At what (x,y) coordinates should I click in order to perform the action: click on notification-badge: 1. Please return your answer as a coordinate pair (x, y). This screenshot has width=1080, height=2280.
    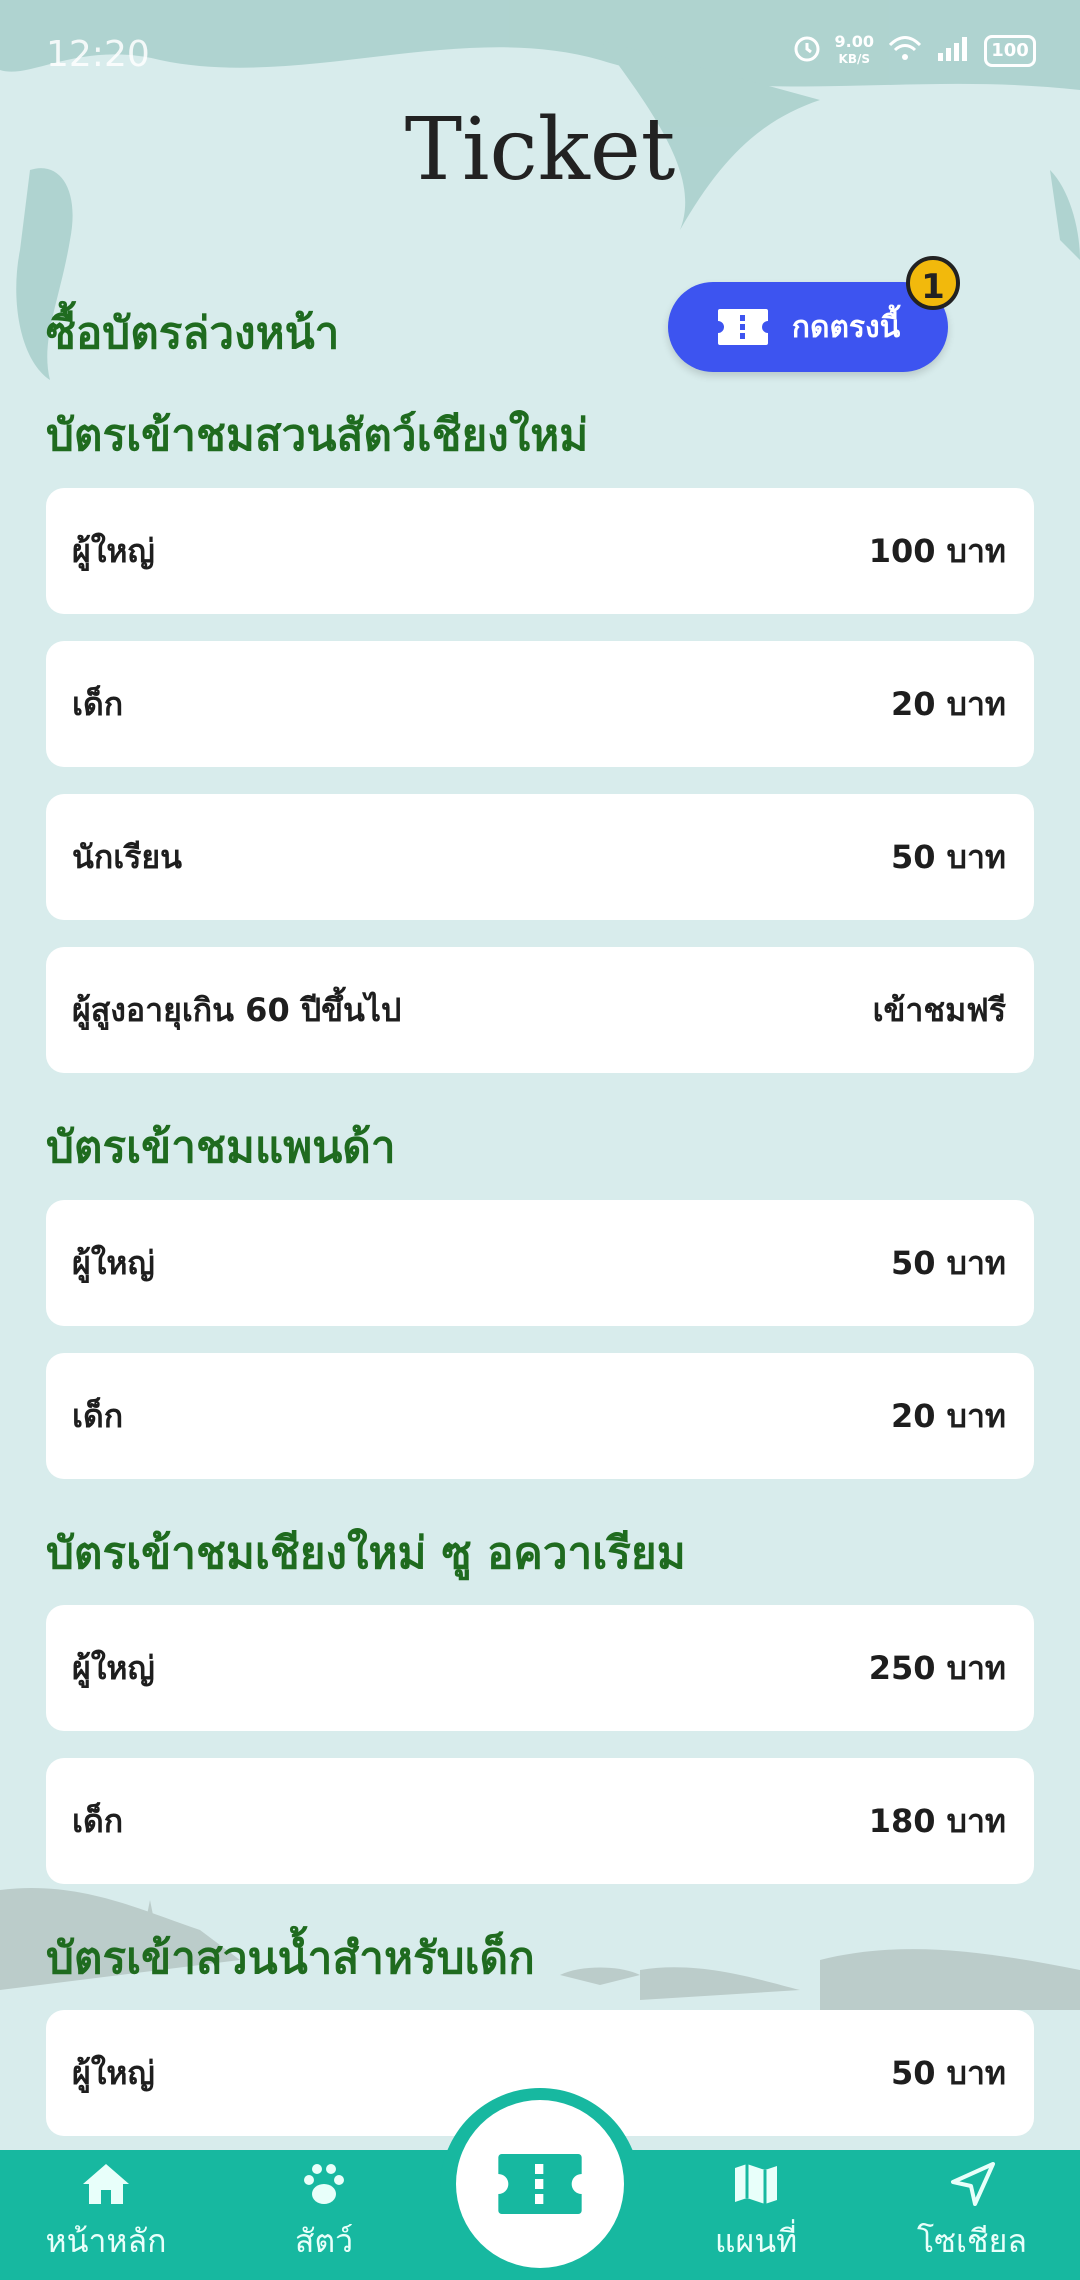
    Looking at the image, I should click on (933, 283).